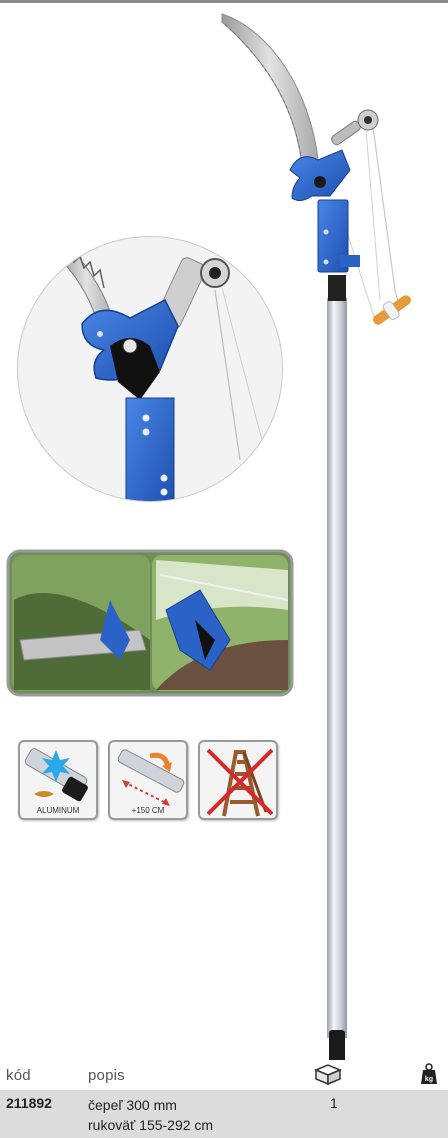  Describe the element at coordinates (18, 1075) in the screenshot. I see `header-code: kód` at that location.